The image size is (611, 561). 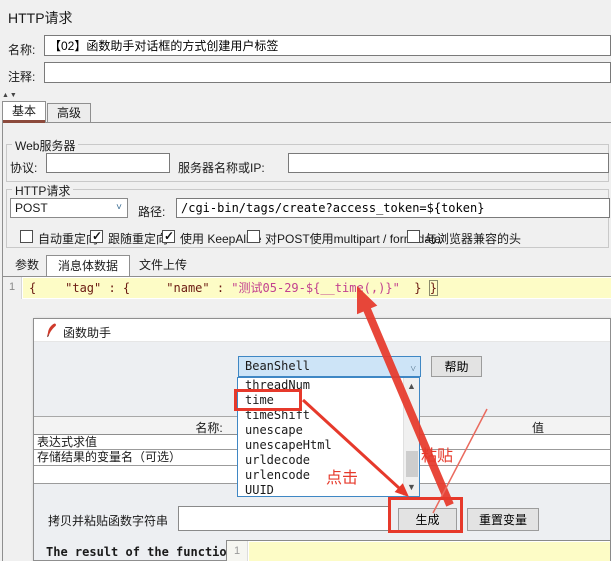 What do you see at coordinates (221, 168) in the screenshot?
I see `server-label: 服务器名称或IP:` at bounding box center [221, 168].